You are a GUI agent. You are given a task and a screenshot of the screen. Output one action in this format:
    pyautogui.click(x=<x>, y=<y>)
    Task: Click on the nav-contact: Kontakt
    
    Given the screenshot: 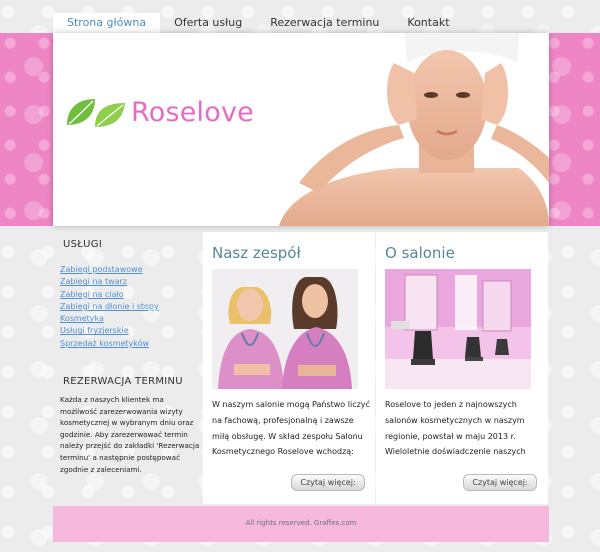 What is the action you would take?
    pyautogui.click(x=428, y=23)
    